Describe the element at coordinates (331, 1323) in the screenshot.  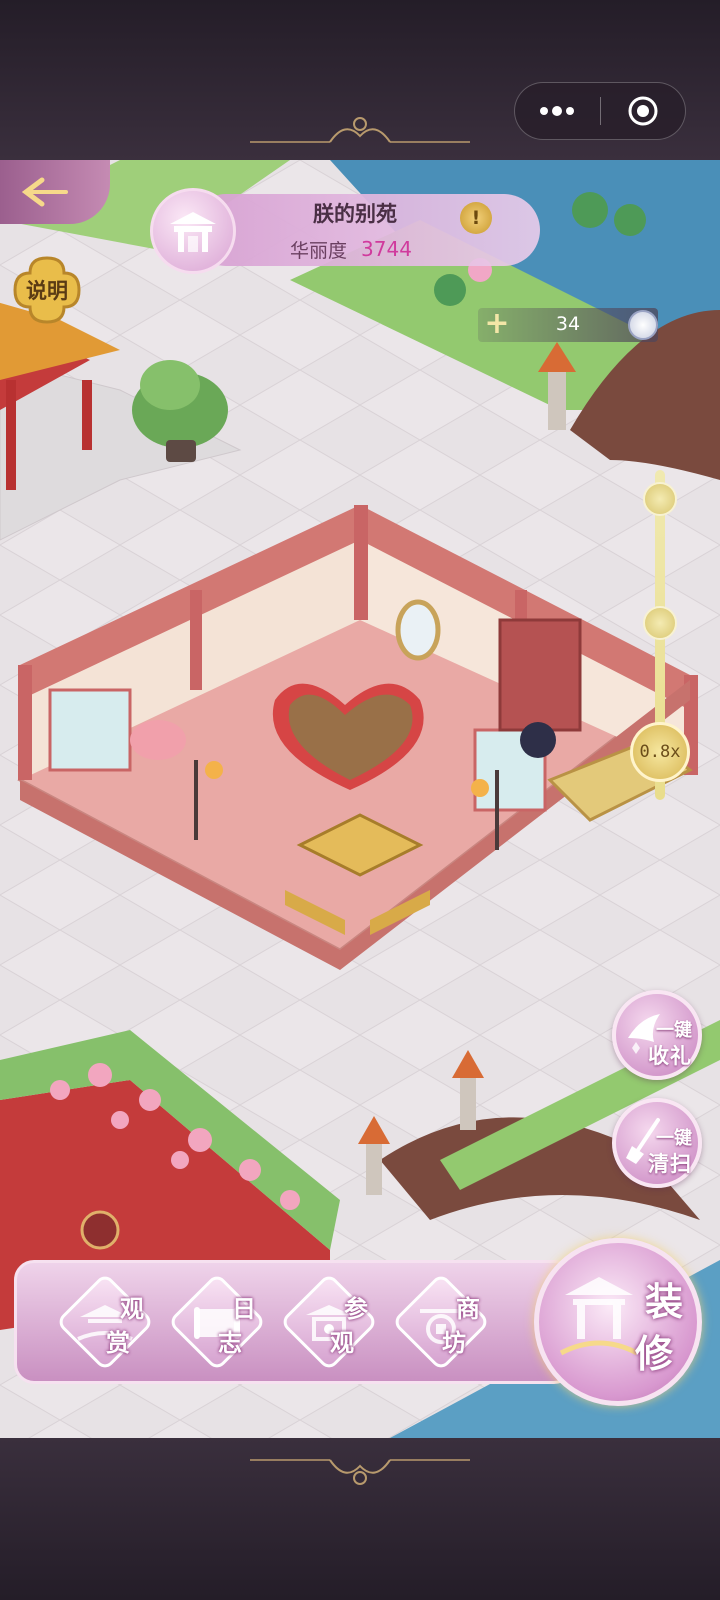
I see `nav-visit: 参 观` at that location.